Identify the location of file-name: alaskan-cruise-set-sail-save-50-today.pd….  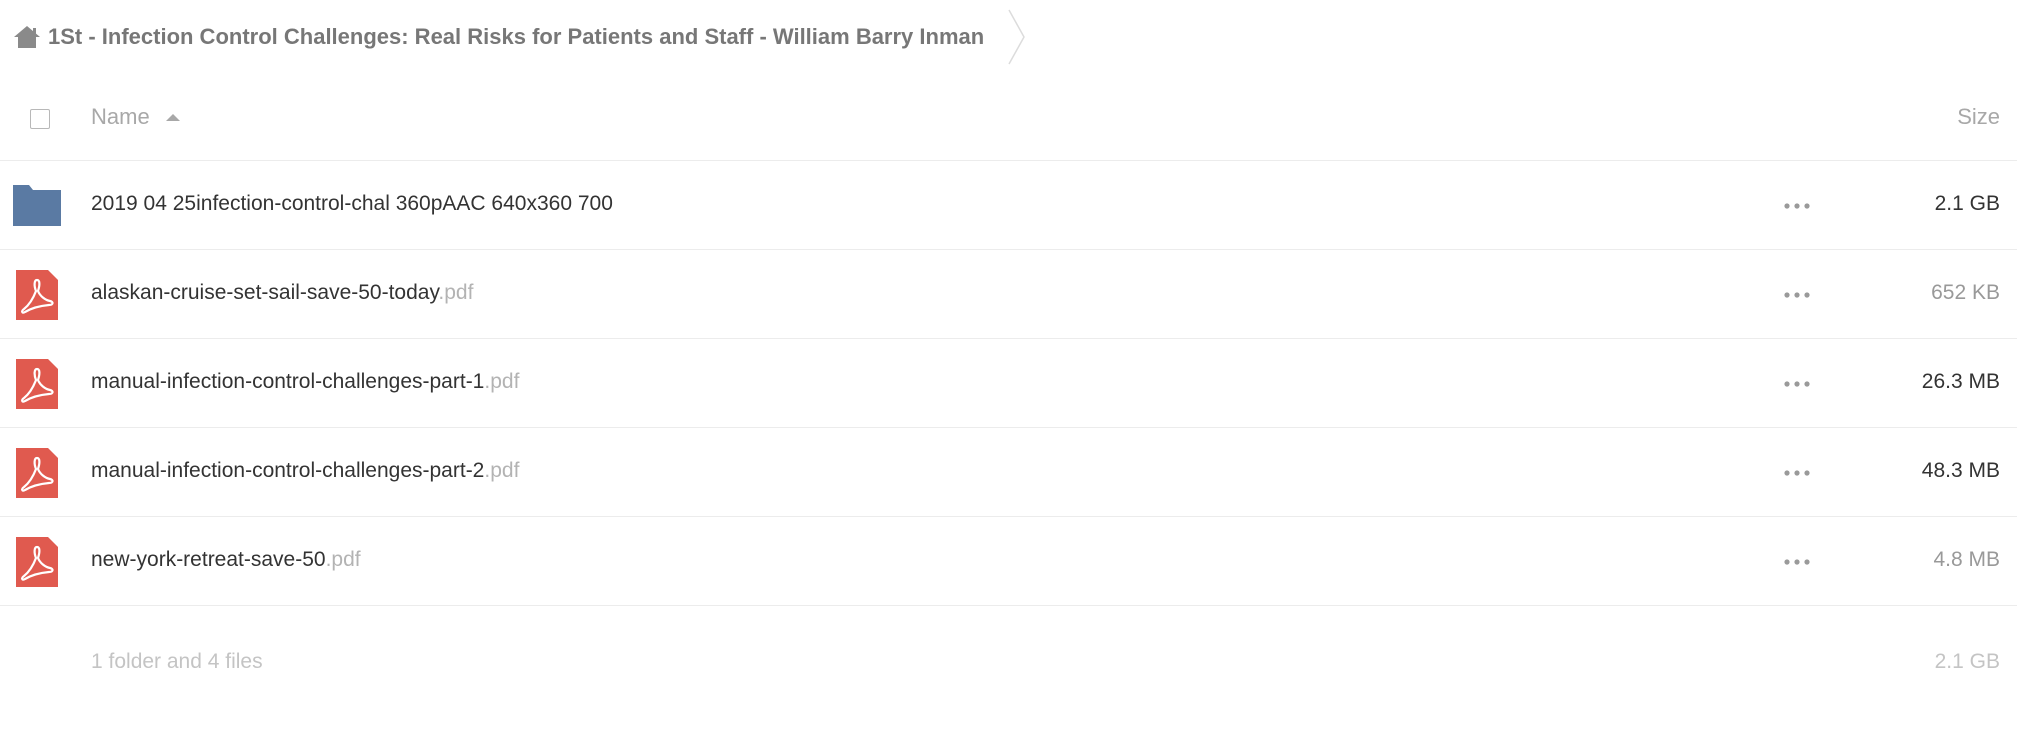
(282, 292).